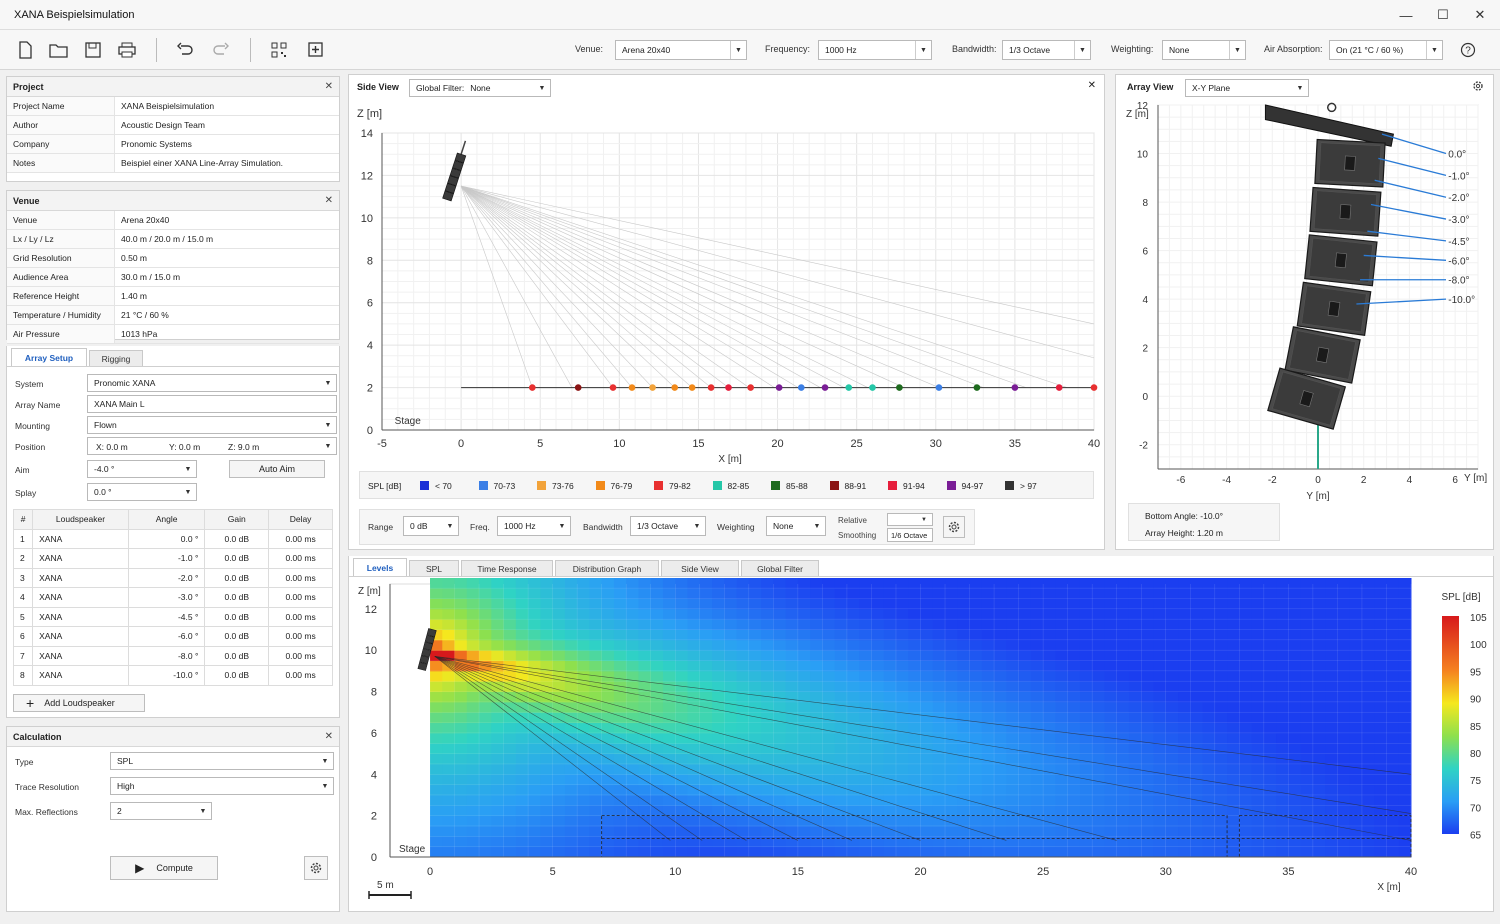 The height and width of the screenshot is (924, 1500). What do you see at coordinates (23, 558) in the screenshot?
I see `table-cell: 2` at bounding box center [23, 558].